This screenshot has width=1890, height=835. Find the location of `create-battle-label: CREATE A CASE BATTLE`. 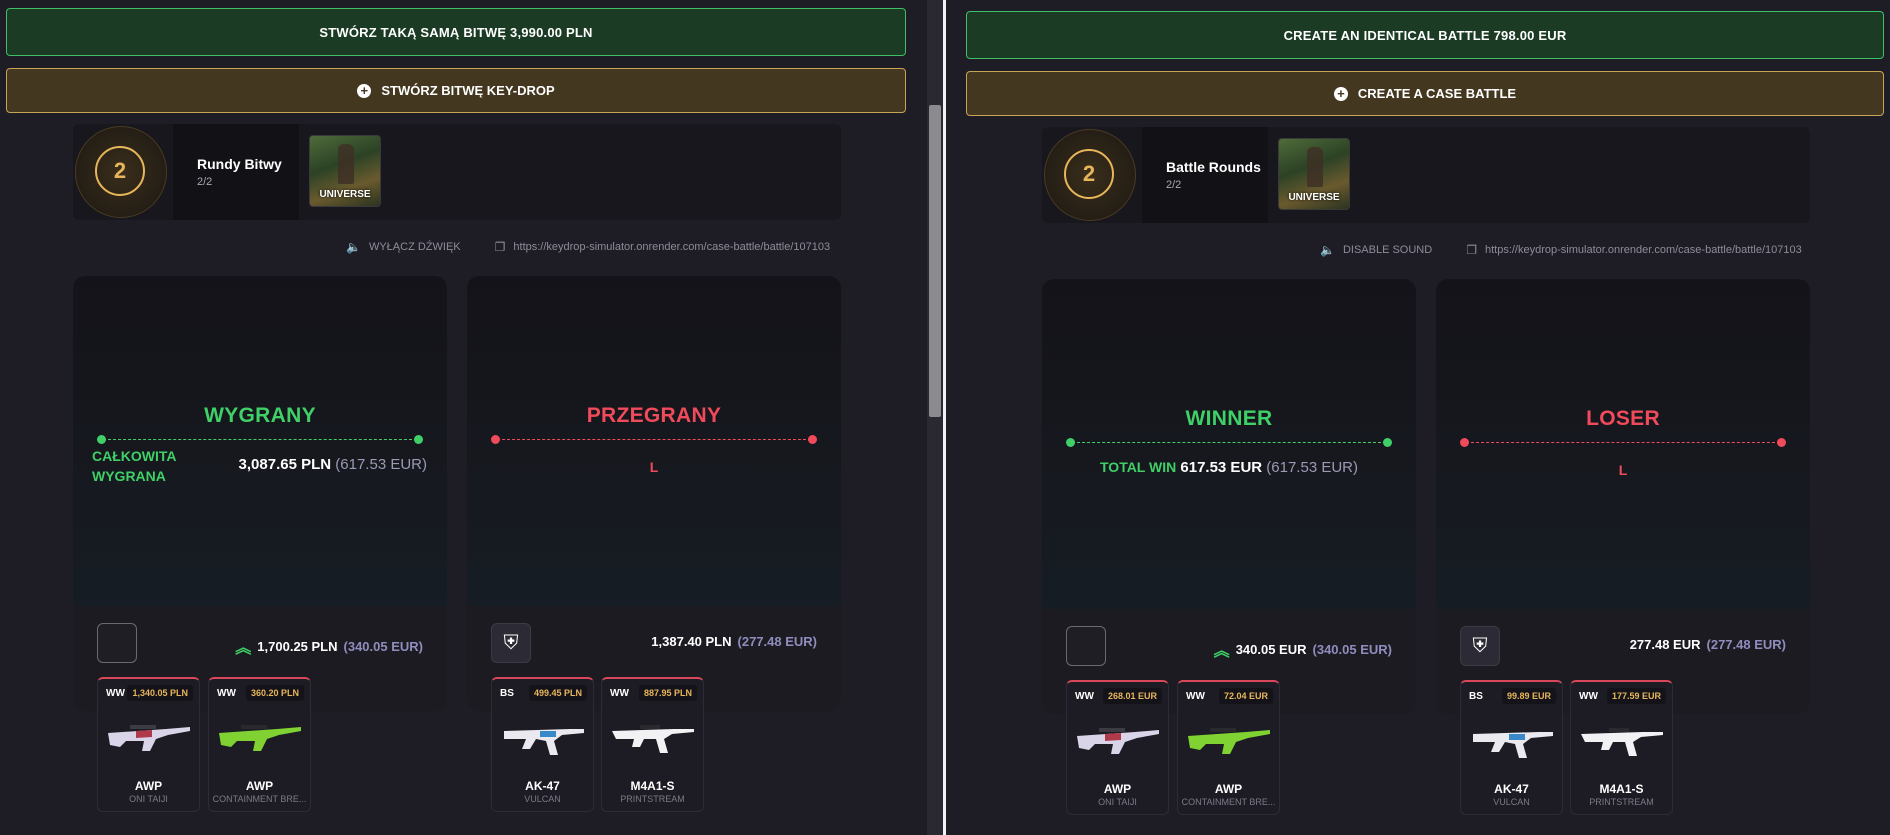

create-battle-label: CREATE A CASE BATTLE is located at coordinates (1437, 93).